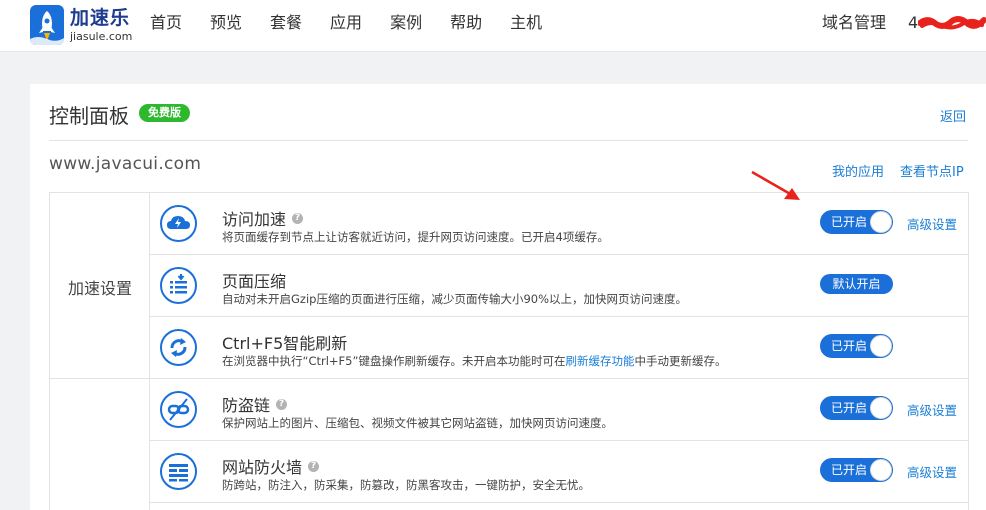  Describe the element at coordinates (913, 23) in the screenshot. I see `account-menu: 4` at that location.